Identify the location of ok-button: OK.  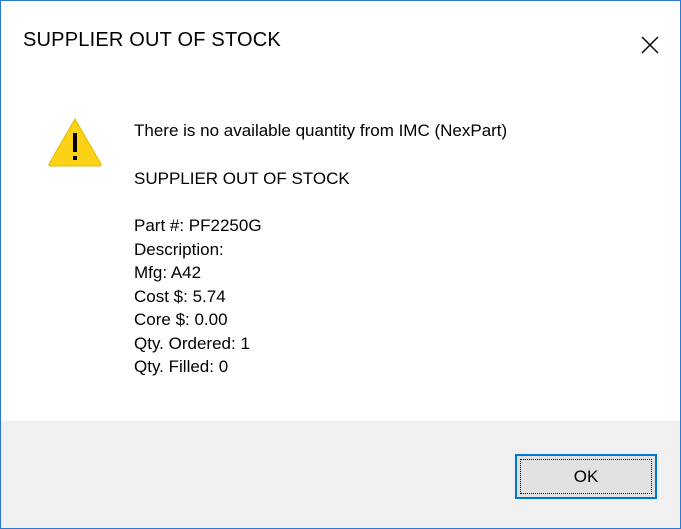
(586, 476).